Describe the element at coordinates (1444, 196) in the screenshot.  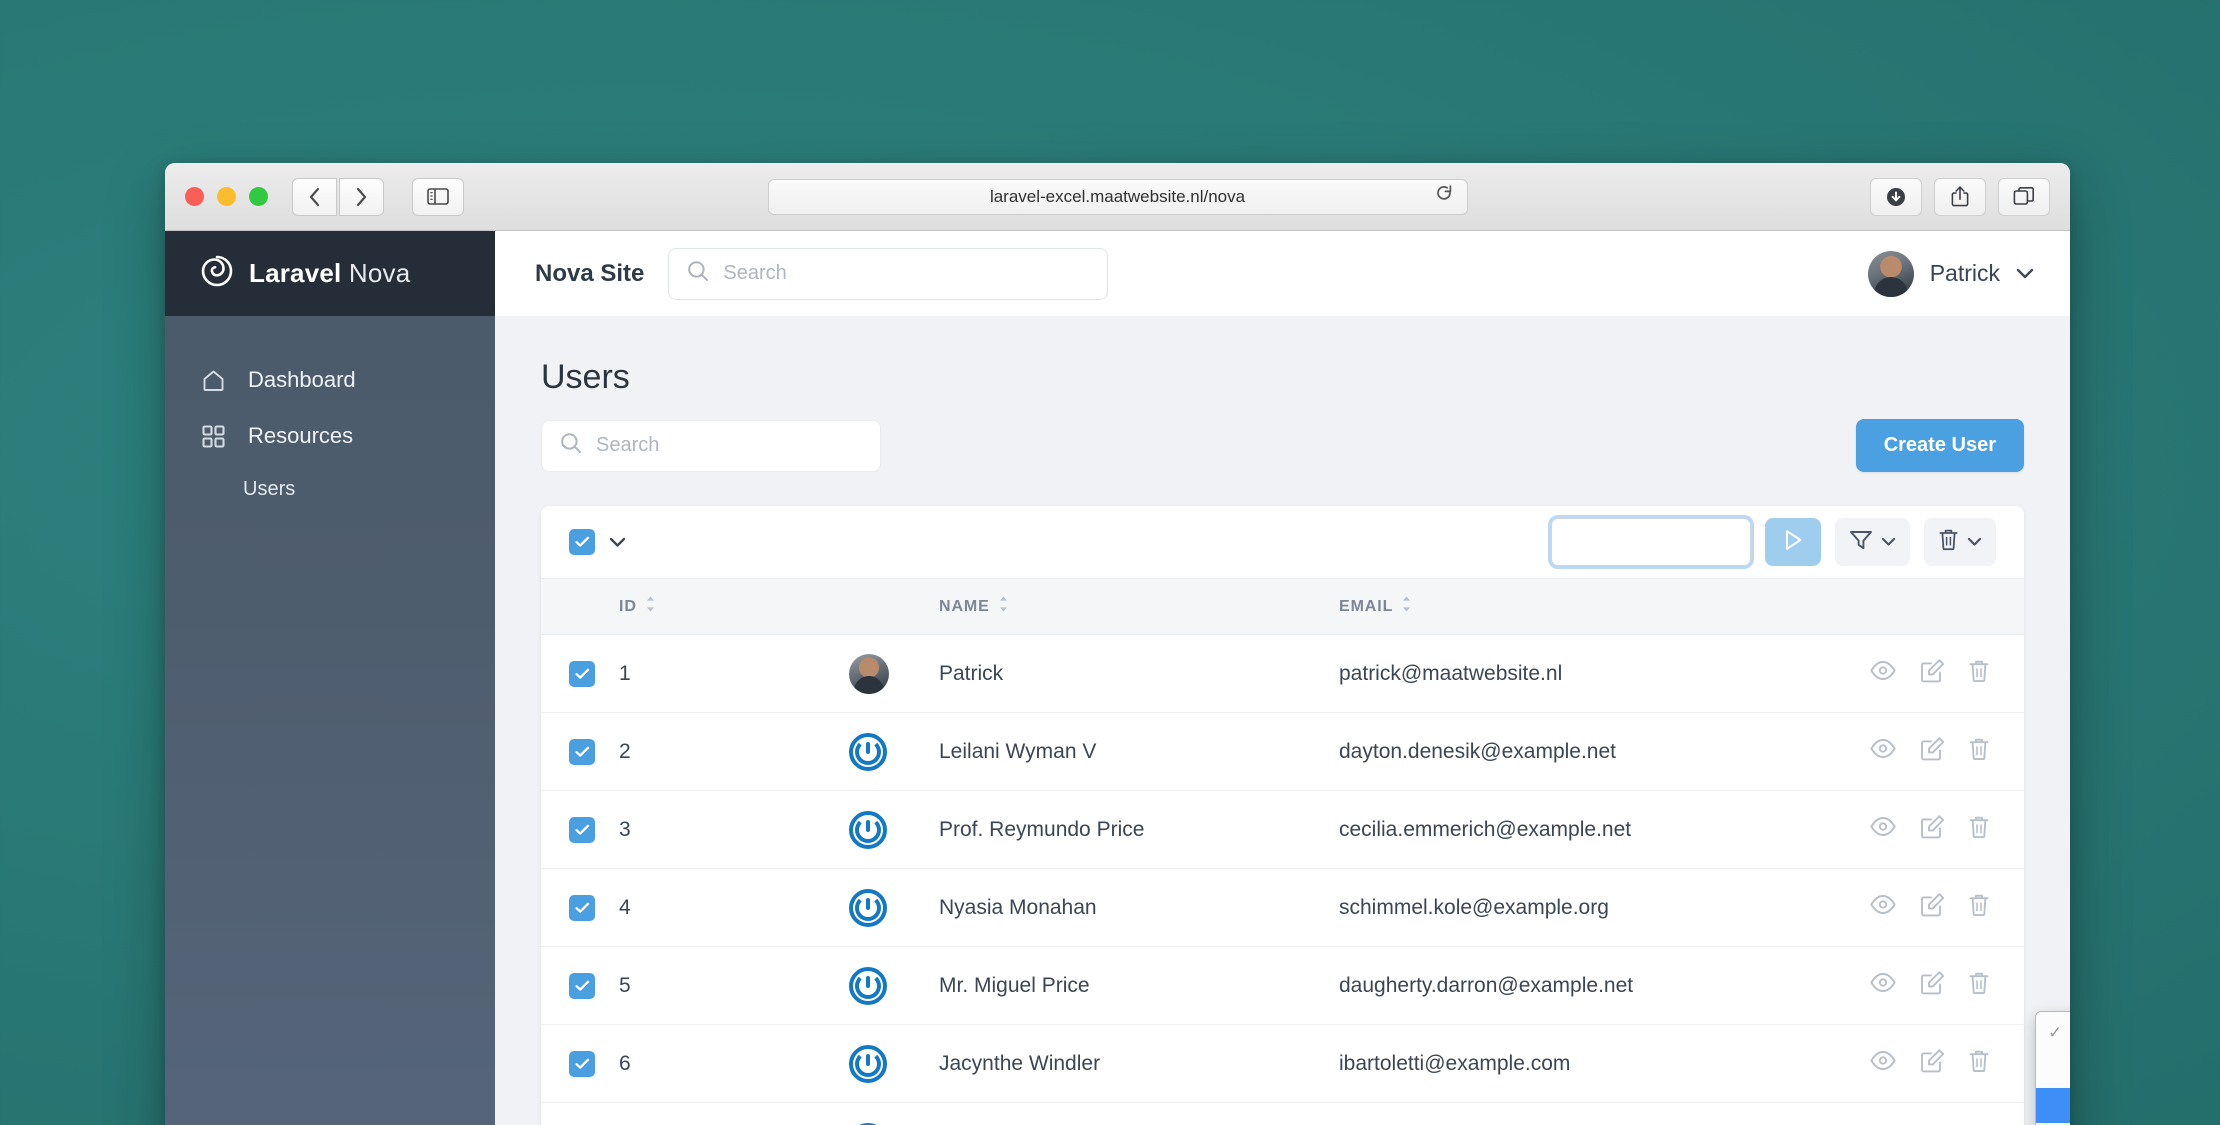
I see `reload-icon` at that location.